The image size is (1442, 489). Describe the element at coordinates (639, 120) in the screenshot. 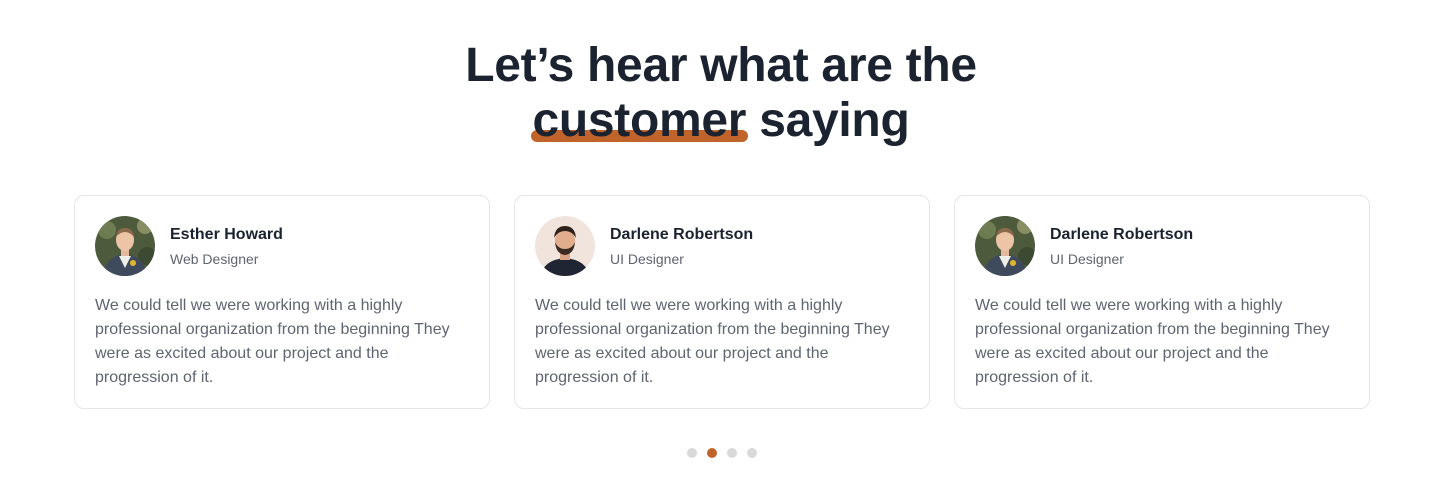

I see `heading-highlight-word: customer` at that location.